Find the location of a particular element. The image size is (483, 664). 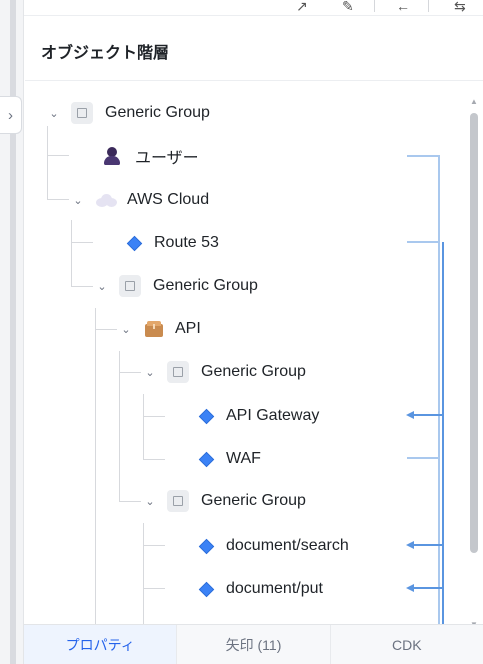

package-icon is located at coordinates (154, 329).